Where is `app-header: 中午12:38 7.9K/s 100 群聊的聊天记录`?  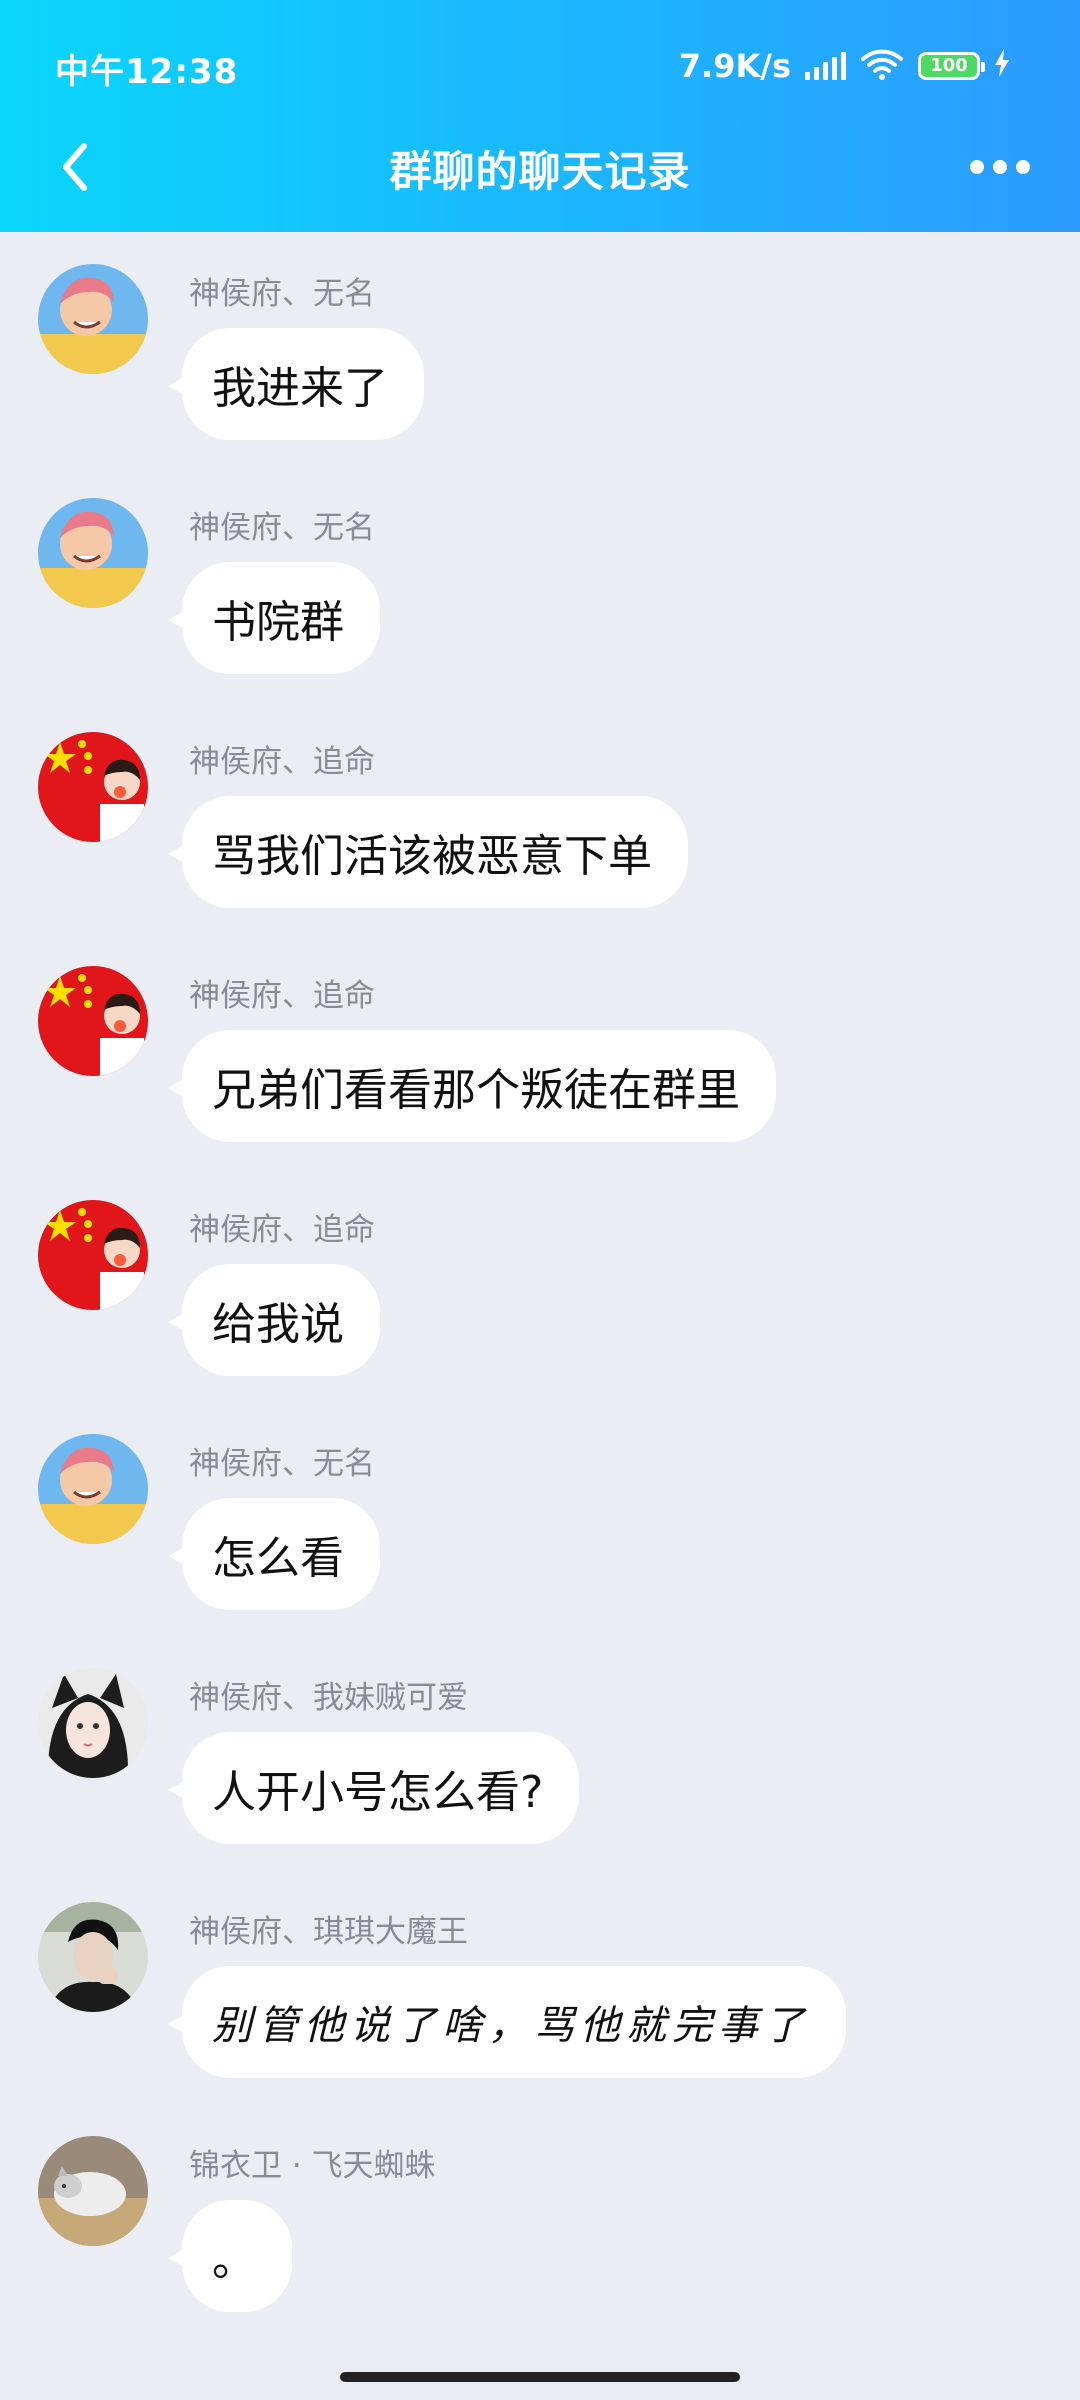
app-header: 中午12:38 7.9K/s 100 群聊的聊天记录 is located at coordinates (540, 116).